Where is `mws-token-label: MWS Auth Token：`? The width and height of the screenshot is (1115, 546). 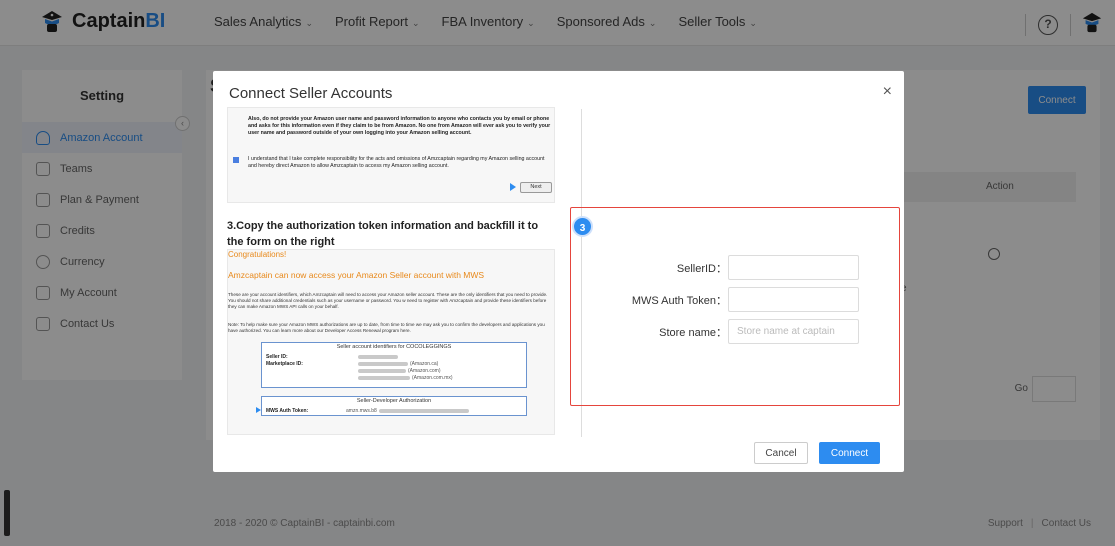 mws-token-label: MWS Auth Token： is located at coordinates (679, 301).